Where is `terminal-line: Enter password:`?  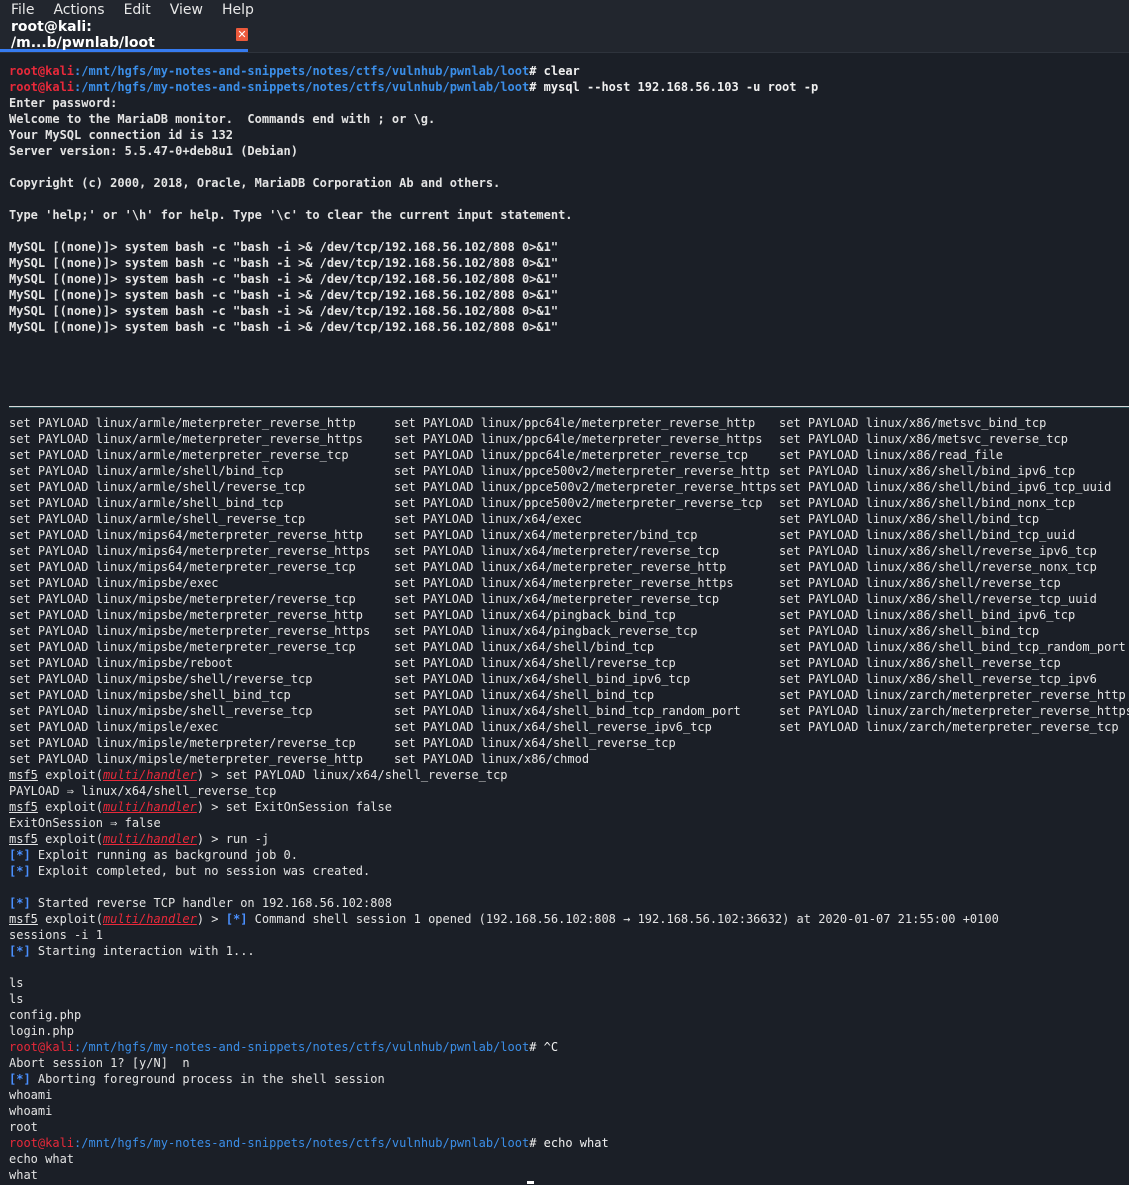
terminal-line: Enter password: is located at coordinates (413, 103).